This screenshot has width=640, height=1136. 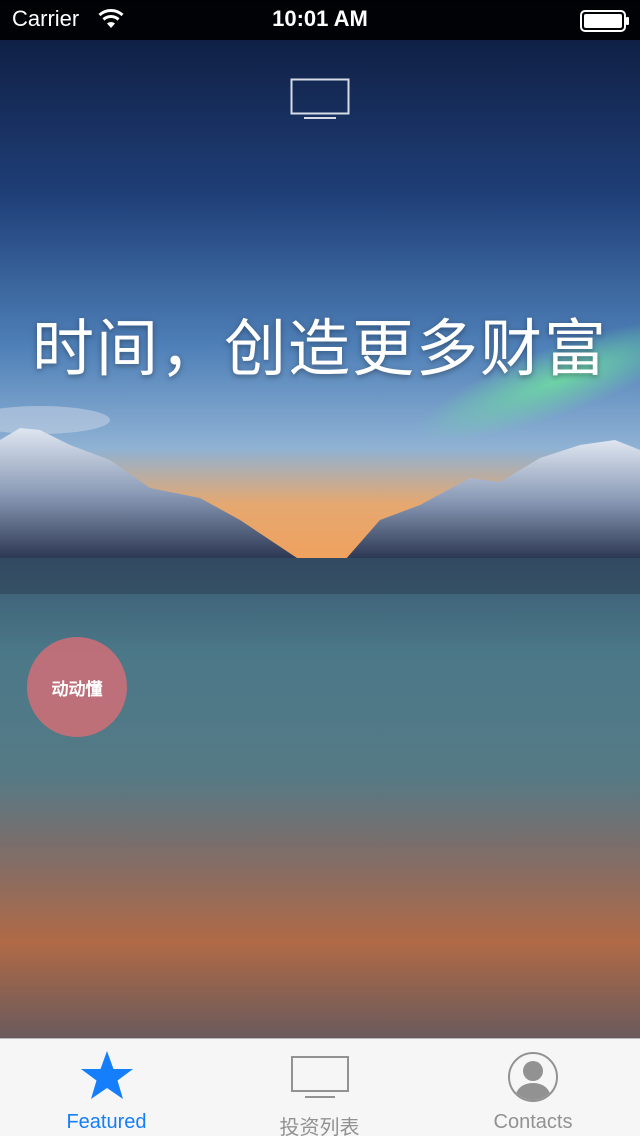 I want to click on tab-featured: Featured, so click(x=106, y=1087).